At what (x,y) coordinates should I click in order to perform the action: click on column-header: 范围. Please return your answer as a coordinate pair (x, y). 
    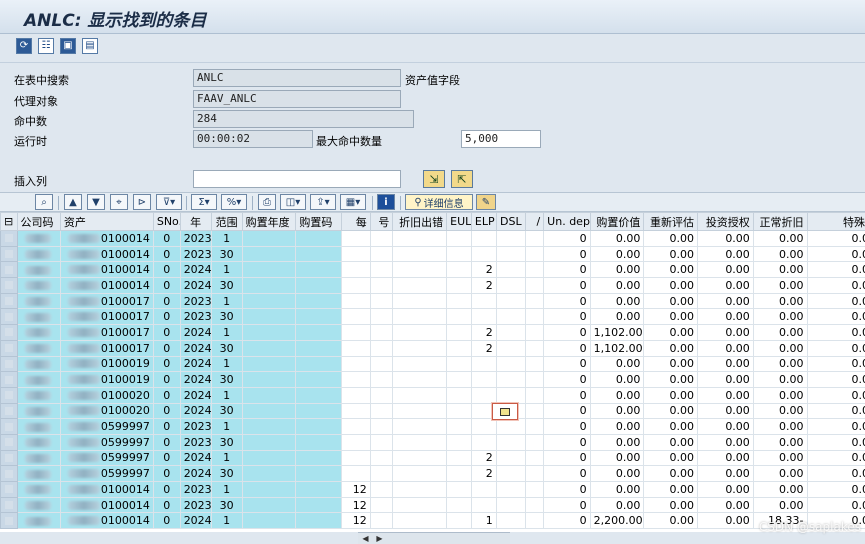
    Looking at the image, I should click on (226, 221).